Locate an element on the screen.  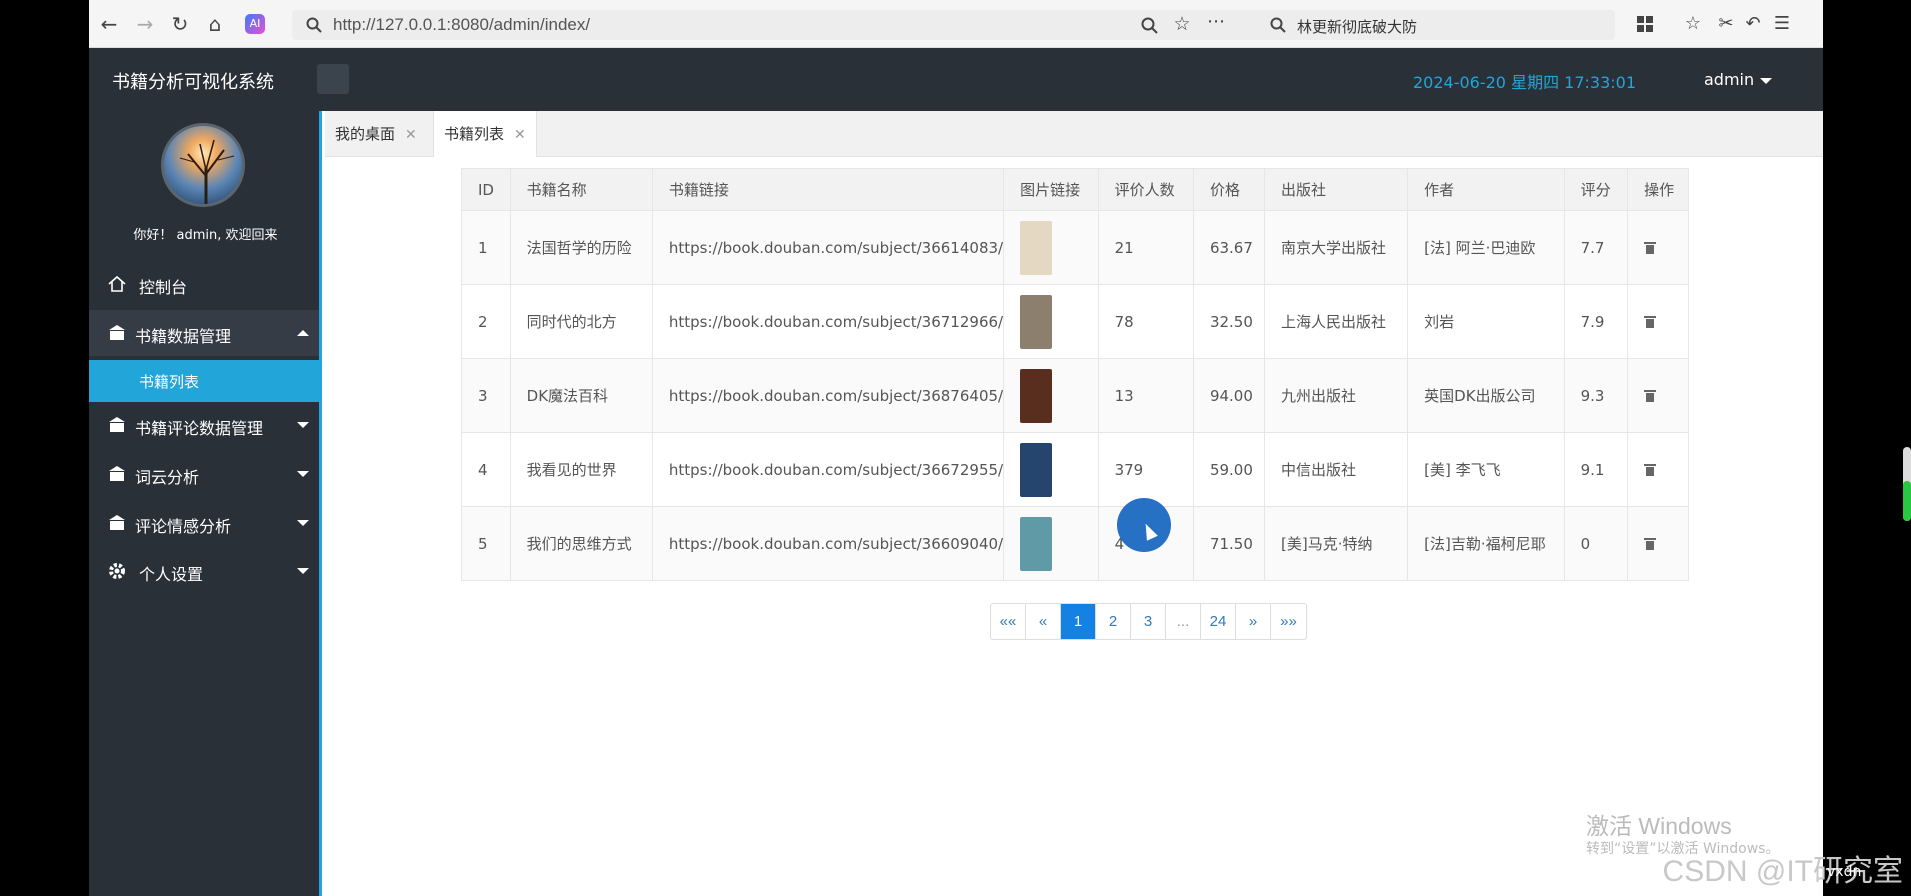
pagination: «« « 1 2 3 ... 24 » »» is located at coordinates (1148, 621).